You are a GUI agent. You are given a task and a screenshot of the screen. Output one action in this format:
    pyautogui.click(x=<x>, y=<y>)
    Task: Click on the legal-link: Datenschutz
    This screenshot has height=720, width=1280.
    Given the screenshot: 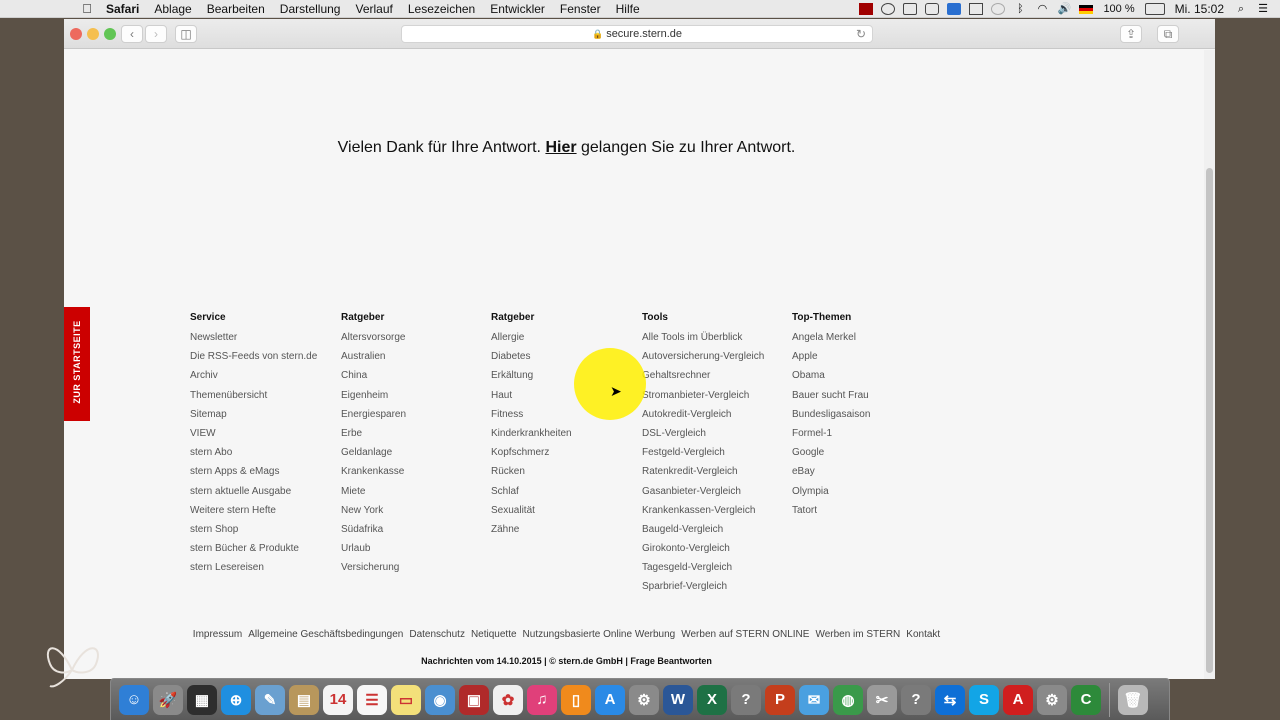 What is the action you would take?
    pyautogui.click(x=437, y=634)
    